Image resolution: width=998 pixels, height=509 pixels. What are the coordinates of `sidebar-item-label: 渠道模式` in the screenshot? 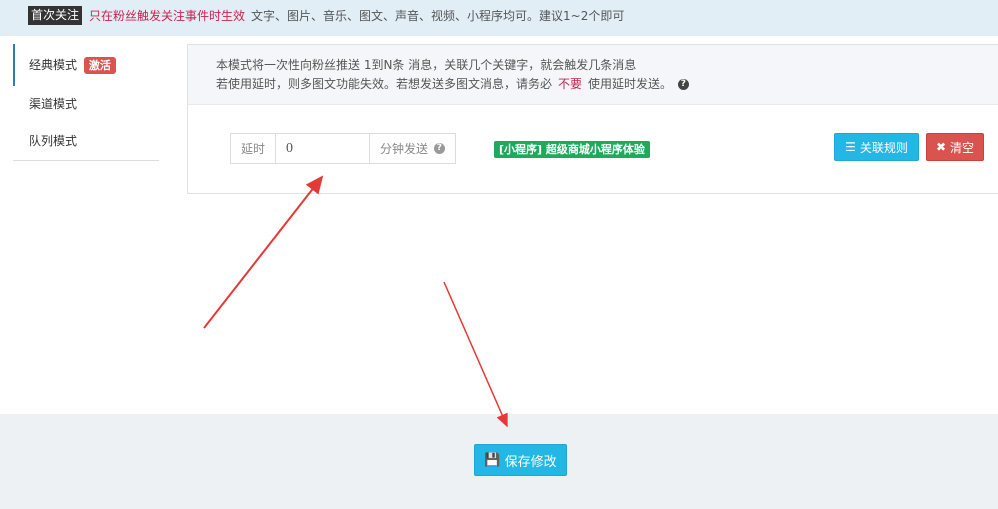 It's located at (53, 104).